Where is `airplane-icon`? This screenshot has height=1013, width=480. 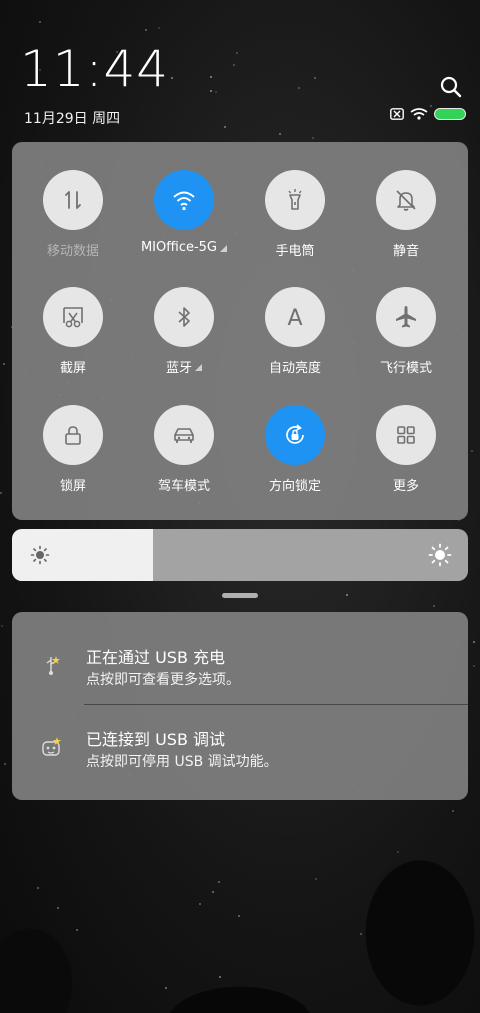 airplane-icon is located at coordinates (406, 317).